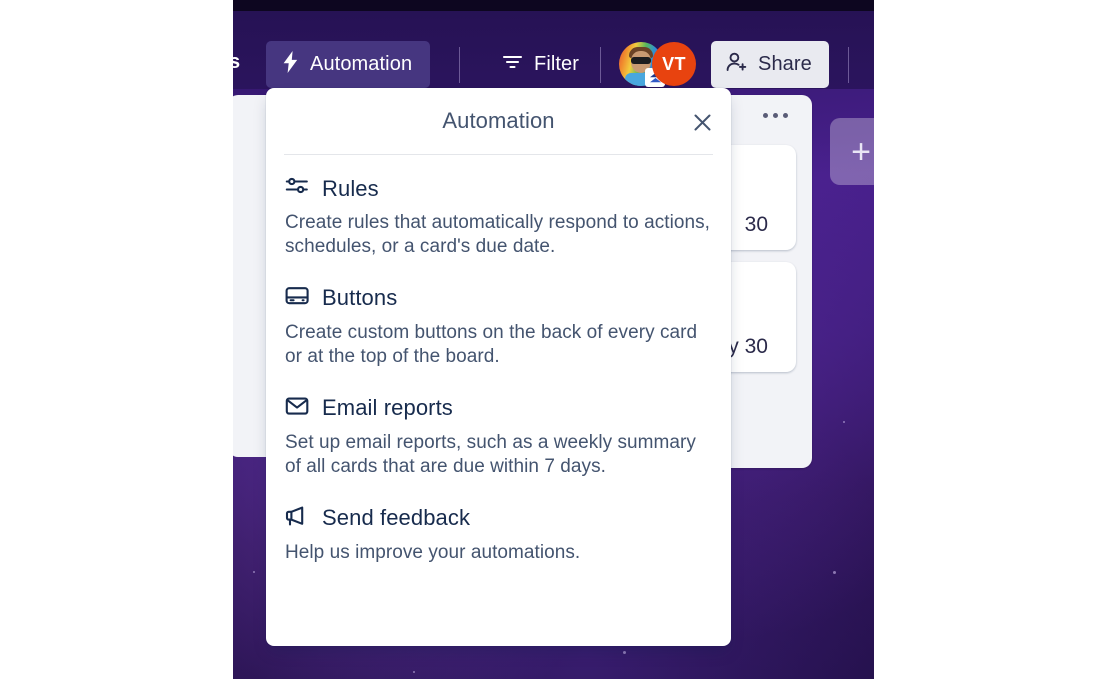 The width and height of the screenshot is (1107, 679). Describe the element at coordinates (775, 115) in the screenshot. I see `more-options-icon` at that location.